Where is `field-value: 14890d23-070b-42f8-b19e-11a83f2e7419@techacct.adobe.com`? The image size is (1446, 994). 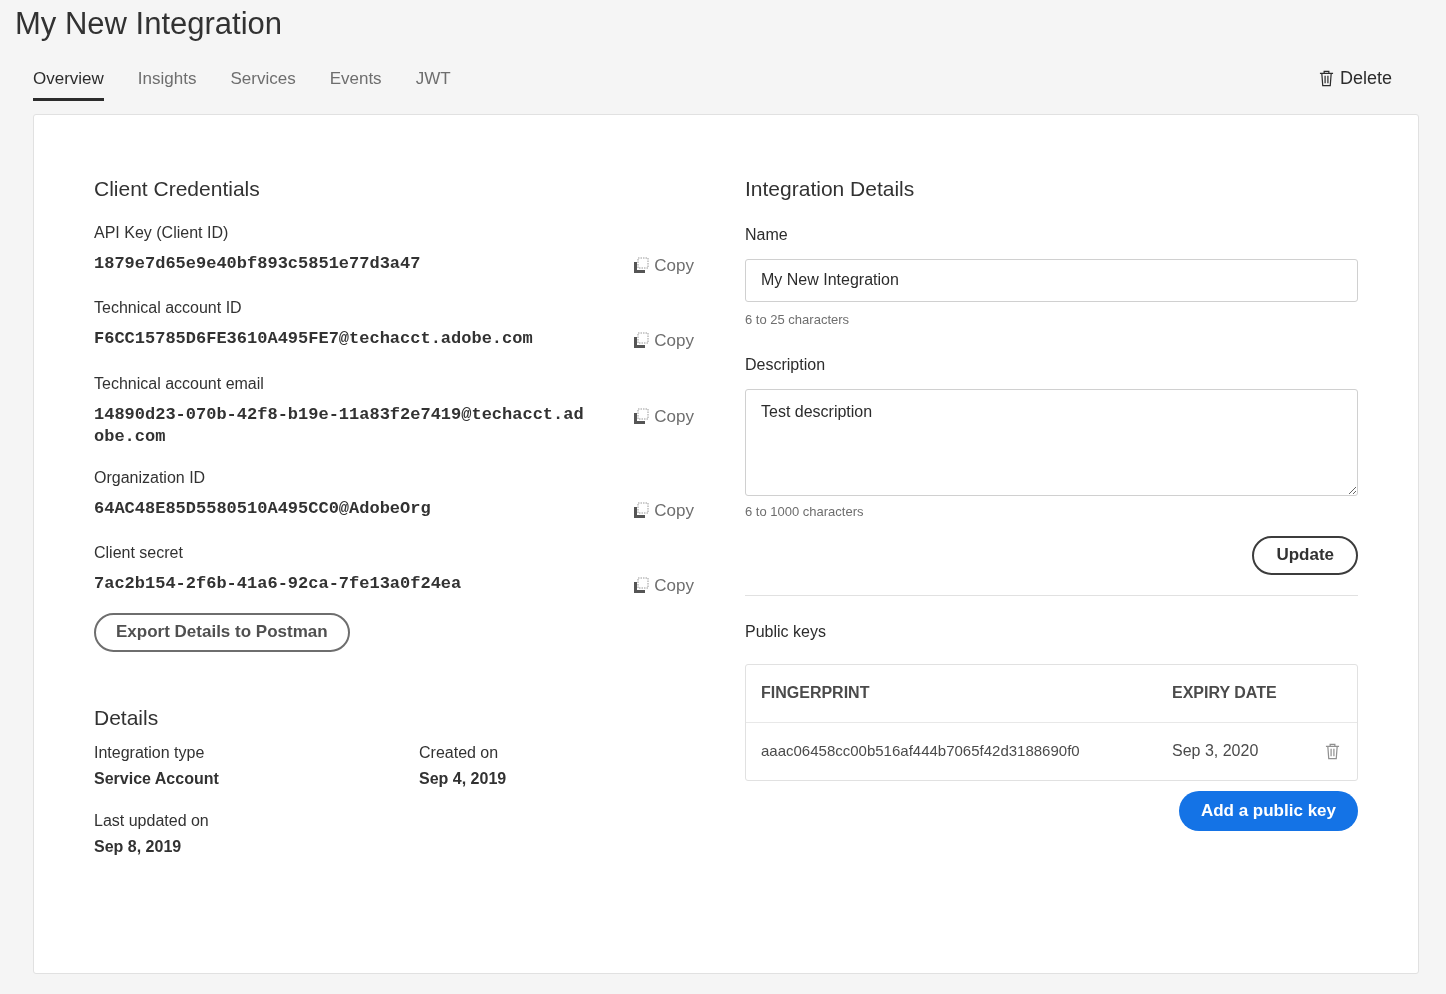
field-value: 14890d23-070b-42f8-b19e-11a83f2e7419@techacct.adobe.com is located at coordinates (339, 425).